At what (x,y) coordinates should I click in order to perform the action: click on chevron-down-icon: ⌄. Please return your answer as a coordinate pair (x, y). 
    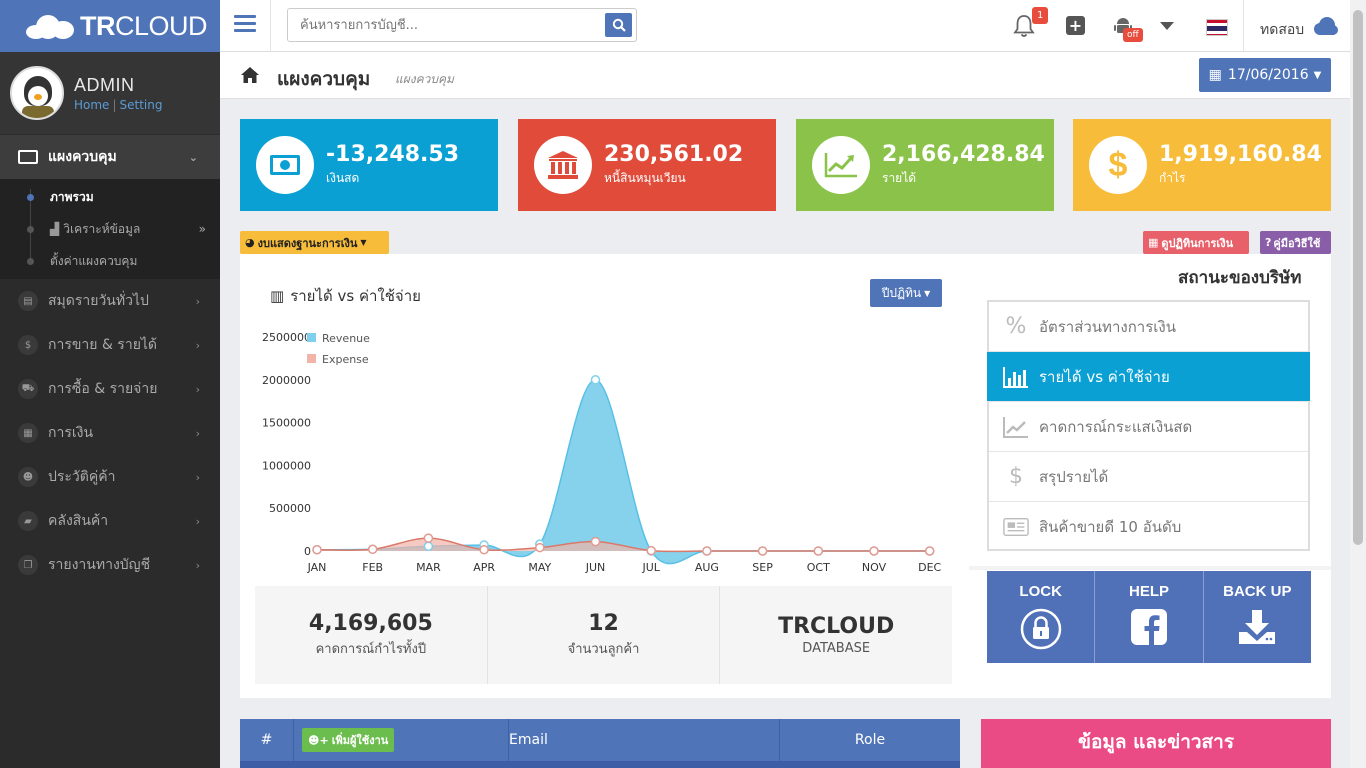
    Looking at the image, I should click on (193, 157).